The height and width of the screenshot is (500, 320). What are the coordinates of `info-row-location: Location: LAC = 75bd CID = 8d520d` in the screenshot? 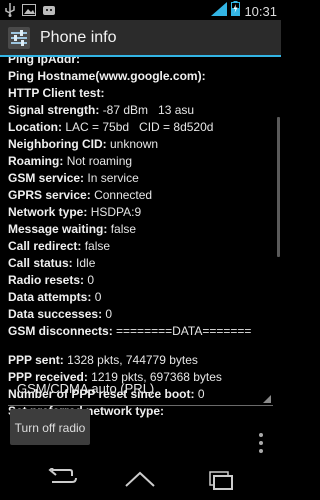 It's located at (141, 127).